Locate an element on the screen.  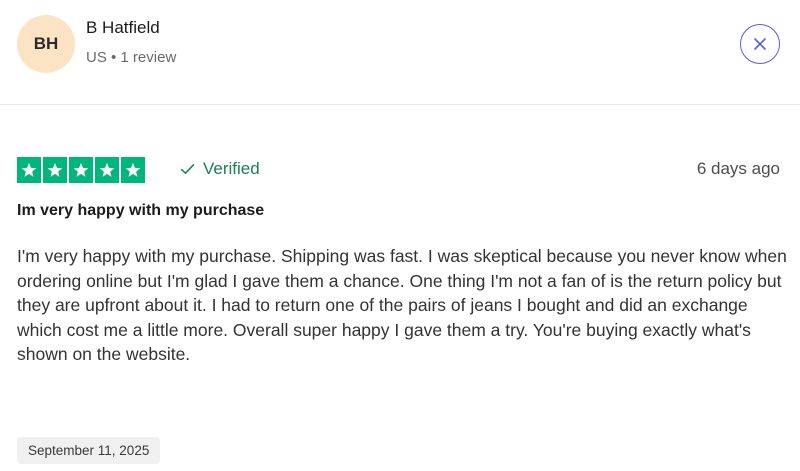
reviewer-name: B Hatfield is located at coordinates (123, 28).